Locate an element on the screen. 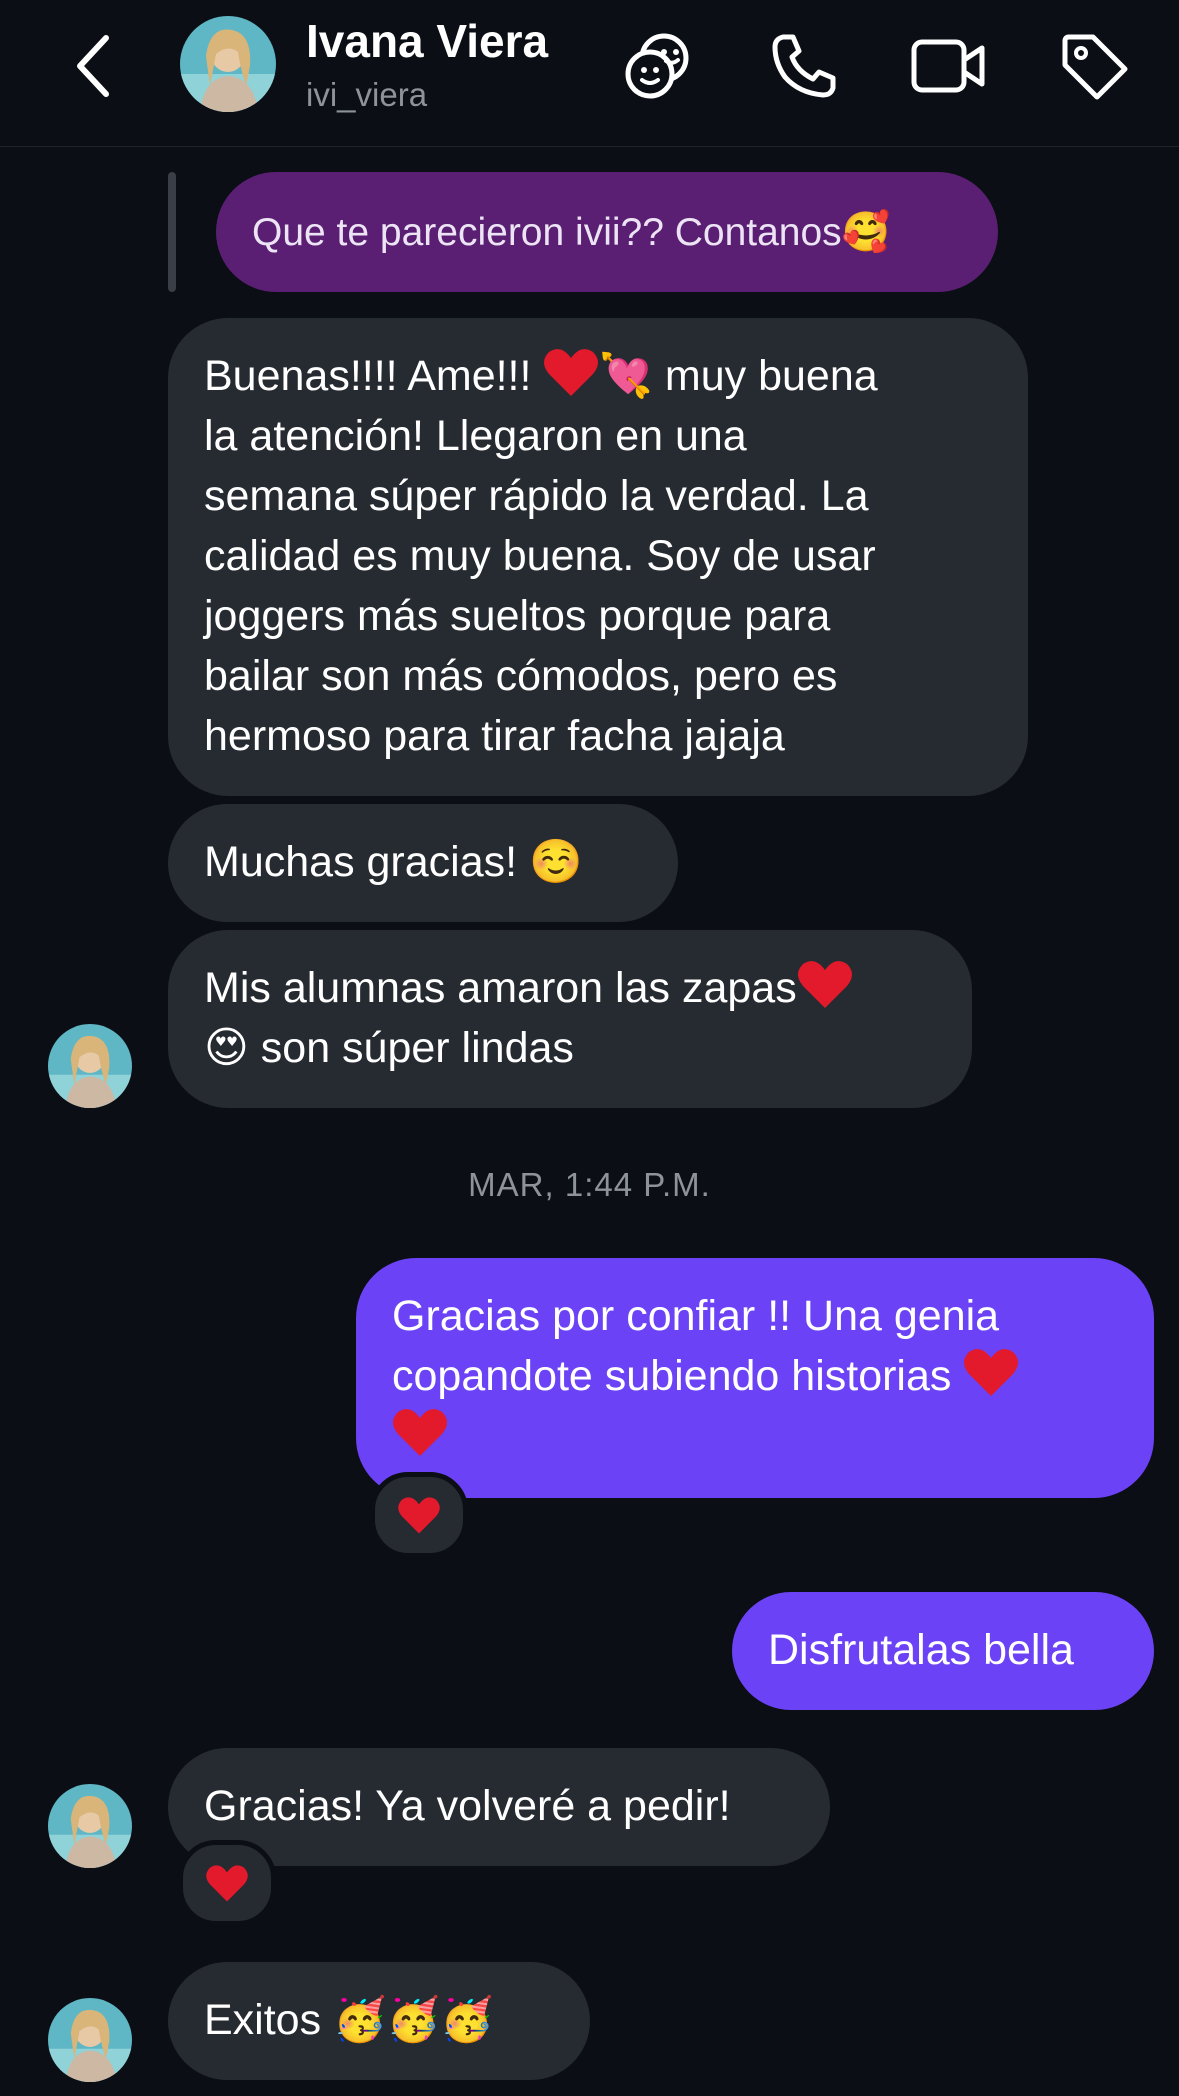 Image resolution: width=1179 pixels, height=2096 pixels. audio-call-button is located at coordinates (804, 66).